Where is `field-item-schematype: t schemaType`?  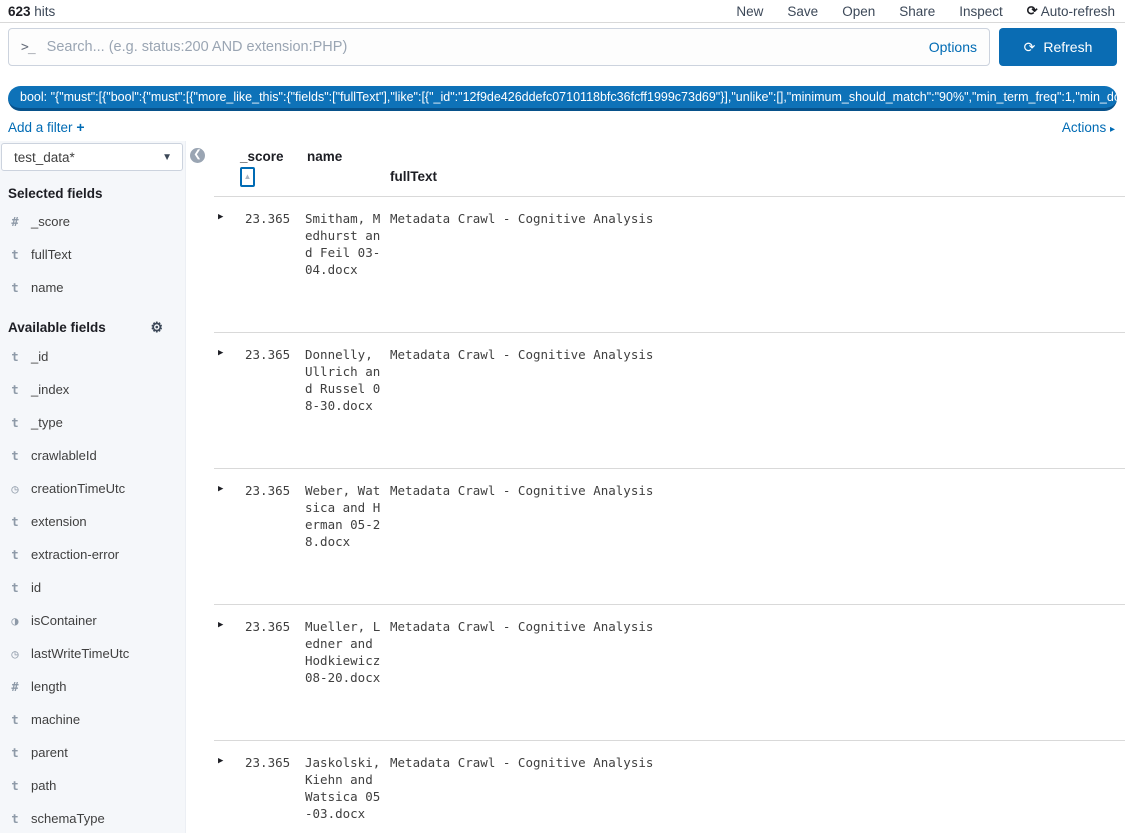 field-item-schematype: t schemaType is located at coordinates (92, 817).